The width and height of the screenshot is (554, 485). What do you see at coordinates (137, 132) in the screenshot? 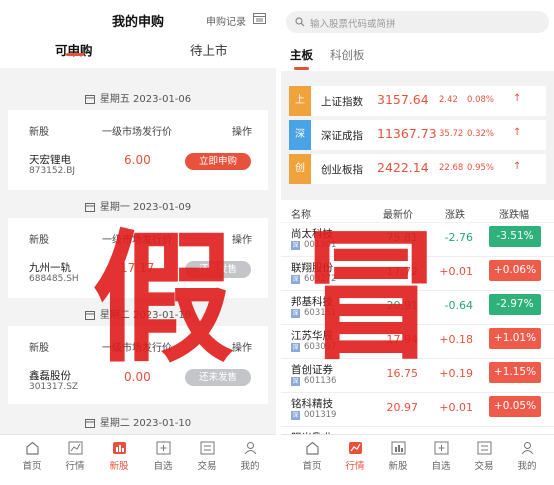
I see `col-issue-price: 一级市场发行价` at bounding box center [137, 132].